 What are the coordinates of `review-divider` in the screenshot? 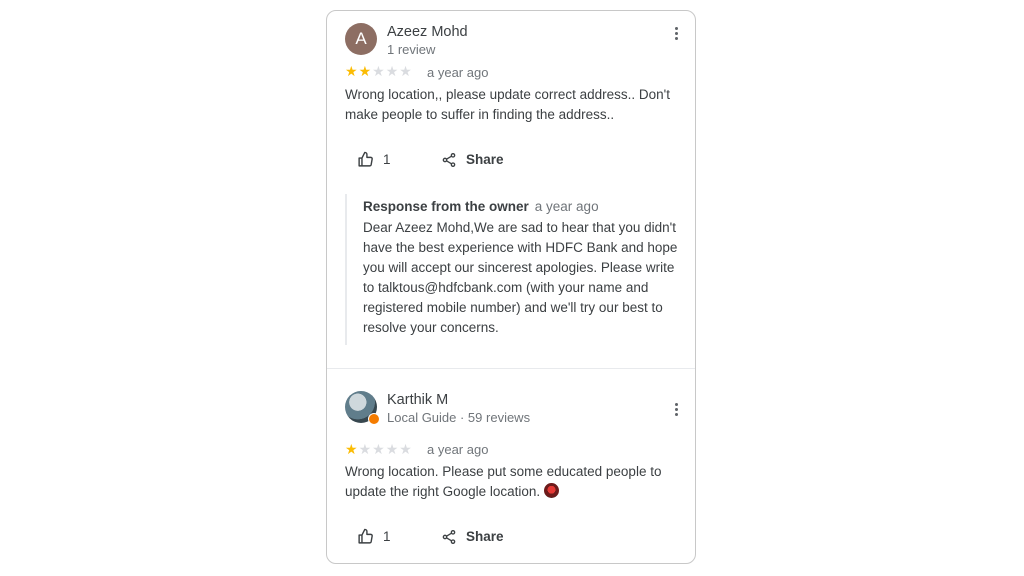 It's located at (511, 368).